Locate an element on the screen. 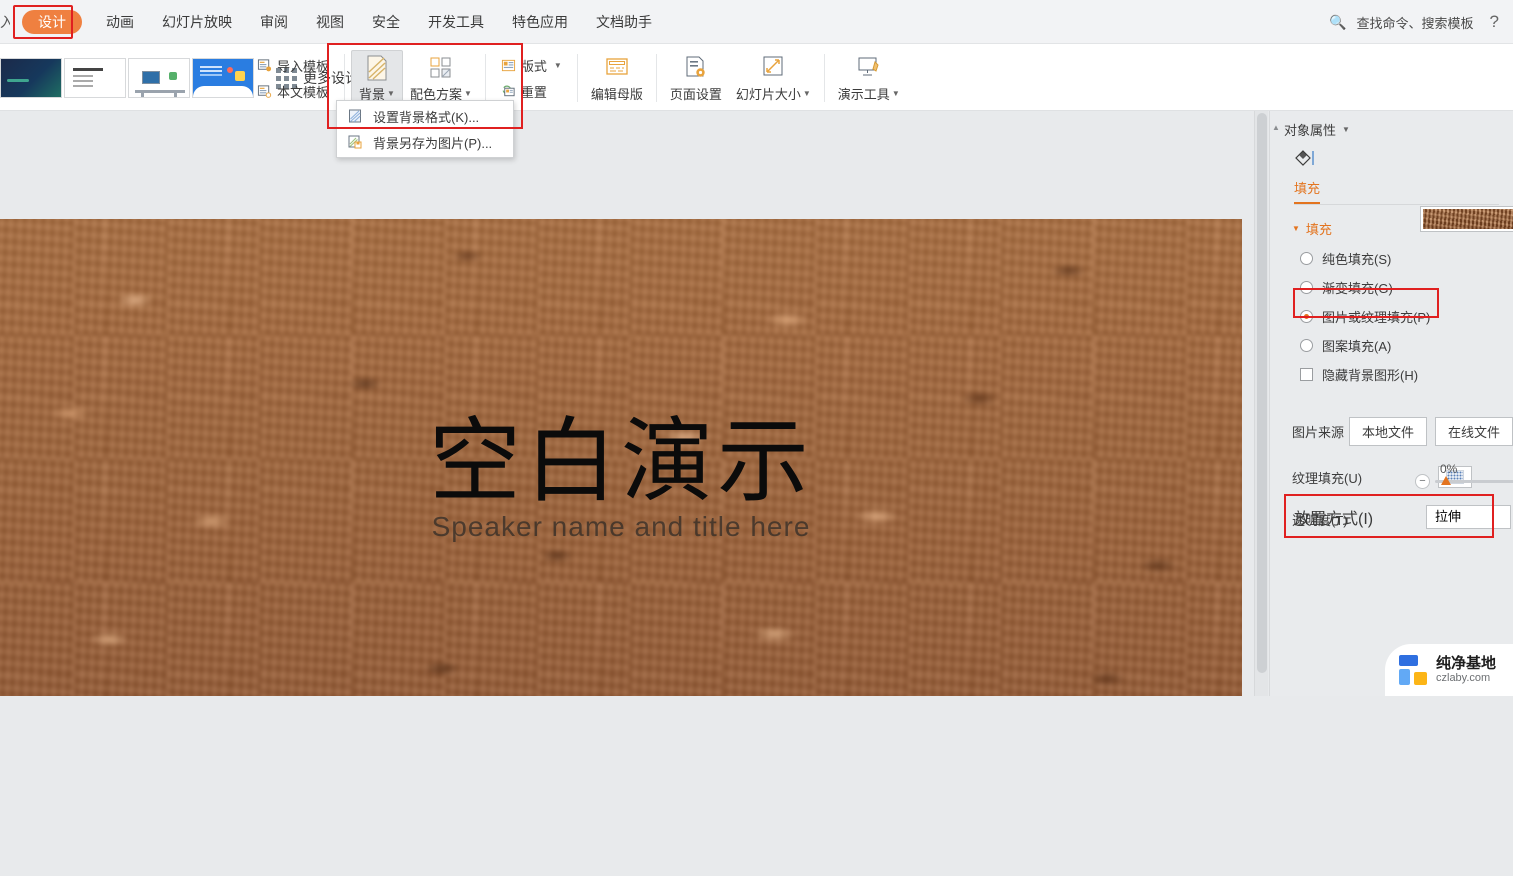 The width and height of the screenshot is (1513, 876). hide-background-graphics-option: 隐藏背景图形(H) is located at coordinates (1391, 374).